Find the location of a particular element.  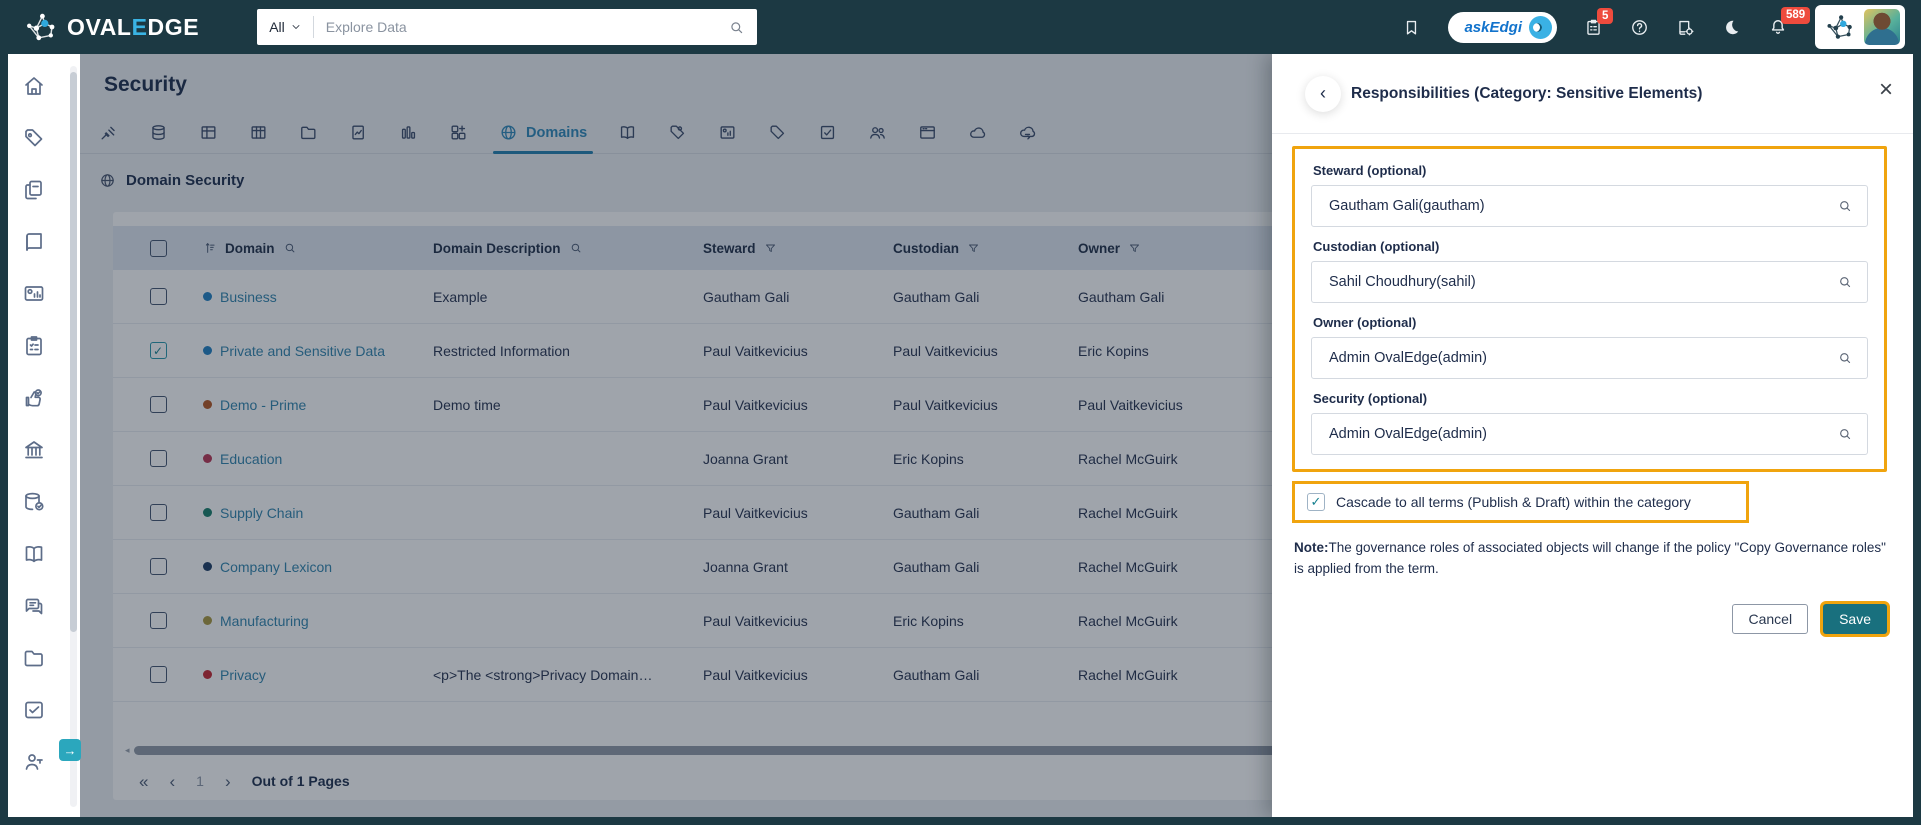

sidebar-item-projects is located at coordinates (34, 346).